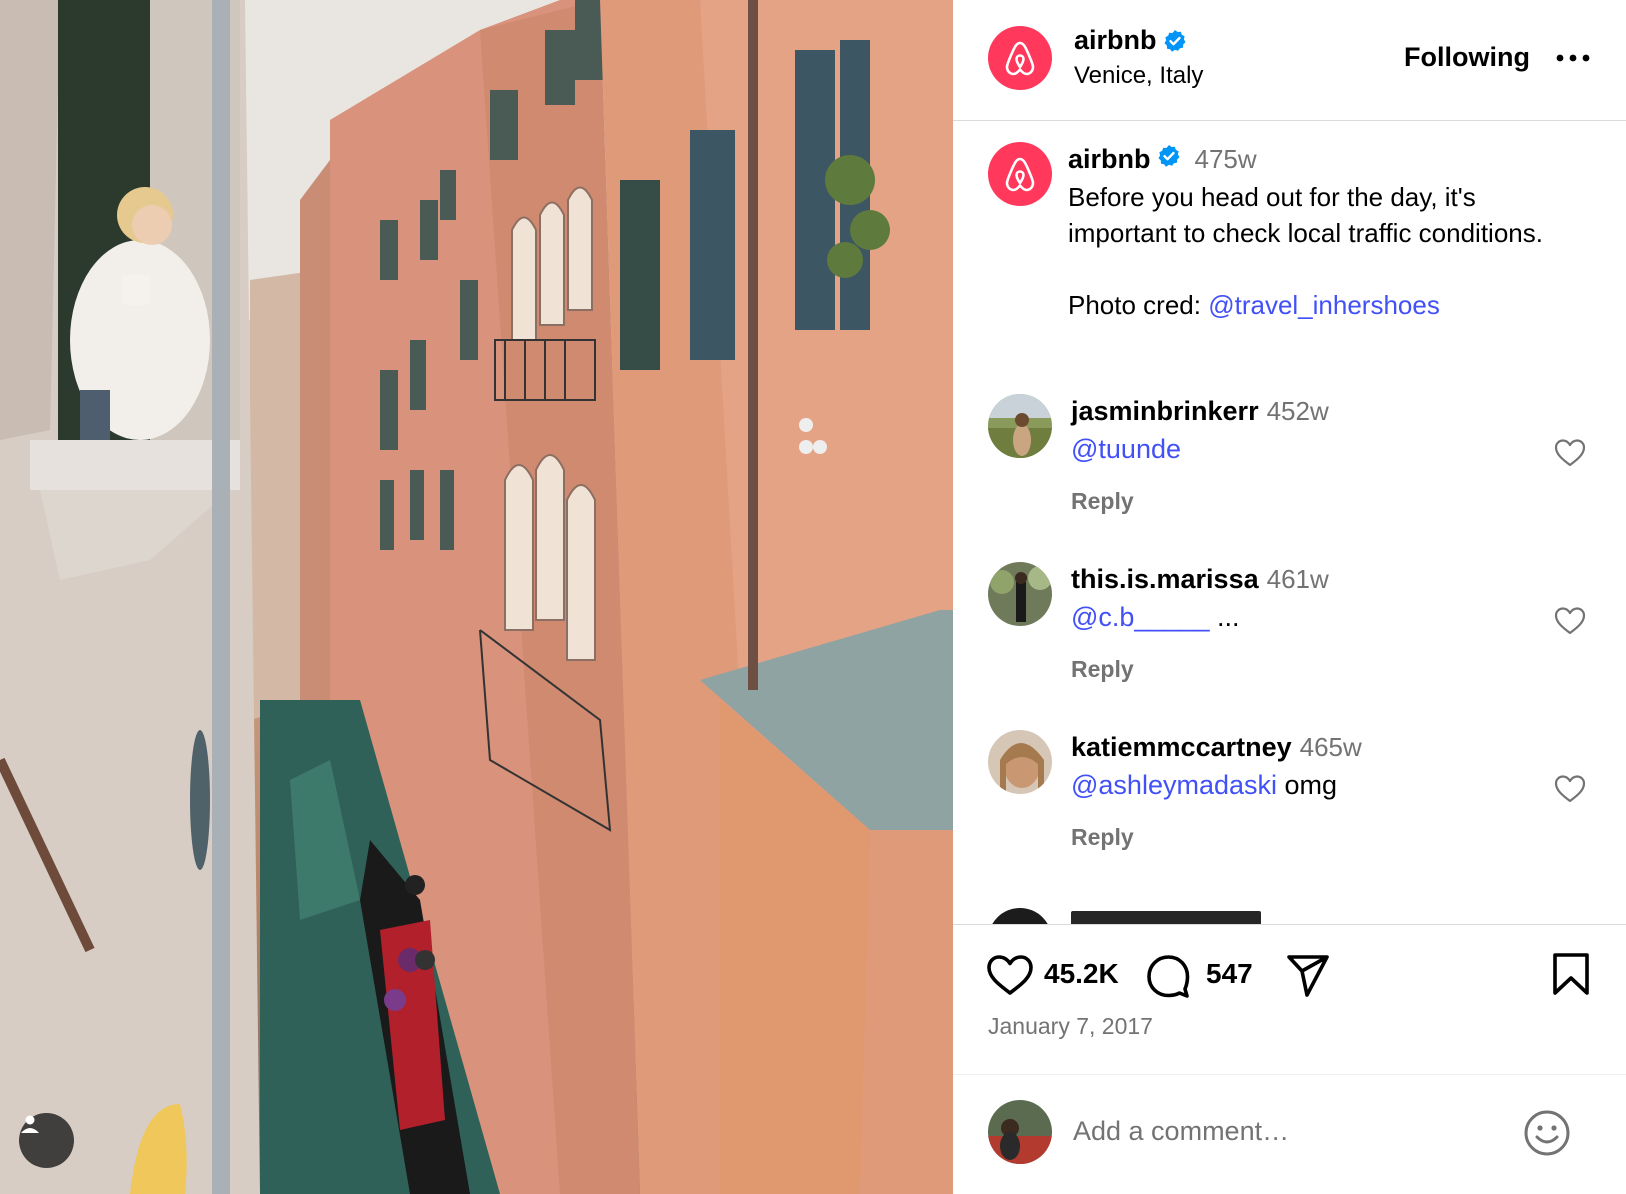 The height and width of the screenshot is (1194, 1626). Describe the element at coordinates (1115, 40) in the screenshot. I see `author-username: airbnb` at that location.